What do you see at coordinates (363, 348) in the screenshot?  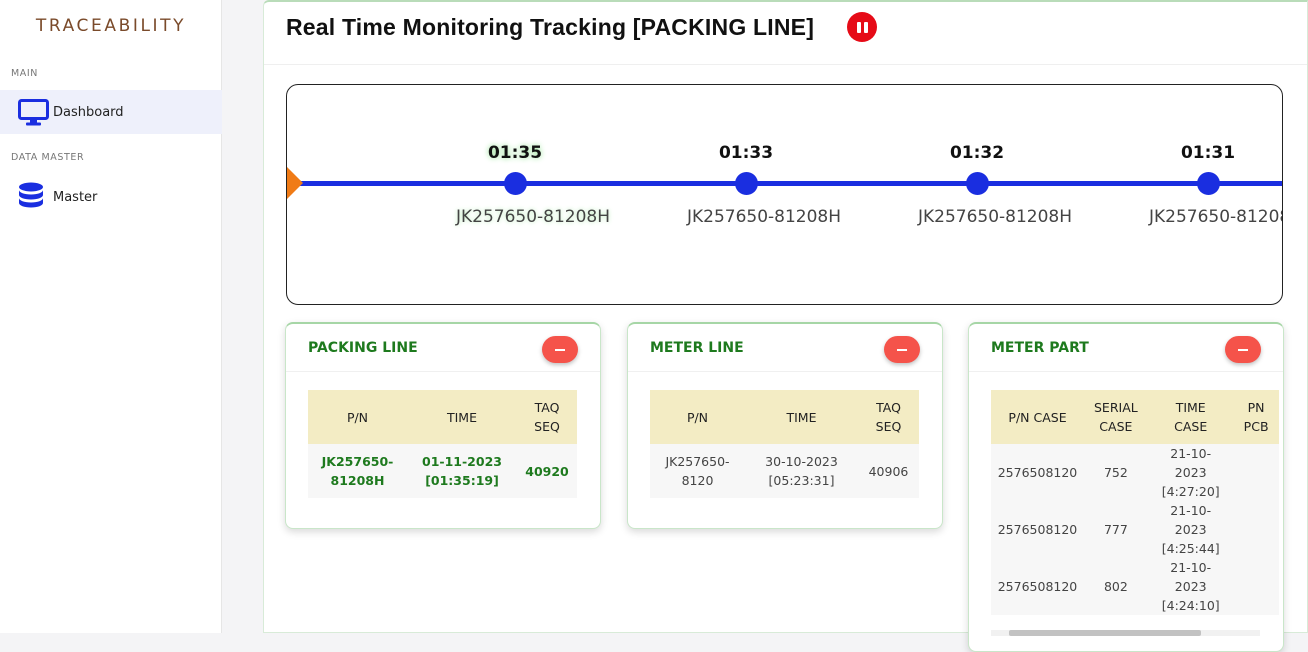 I see `card-title: PACKING LINE` at bounding box center [363, 348].